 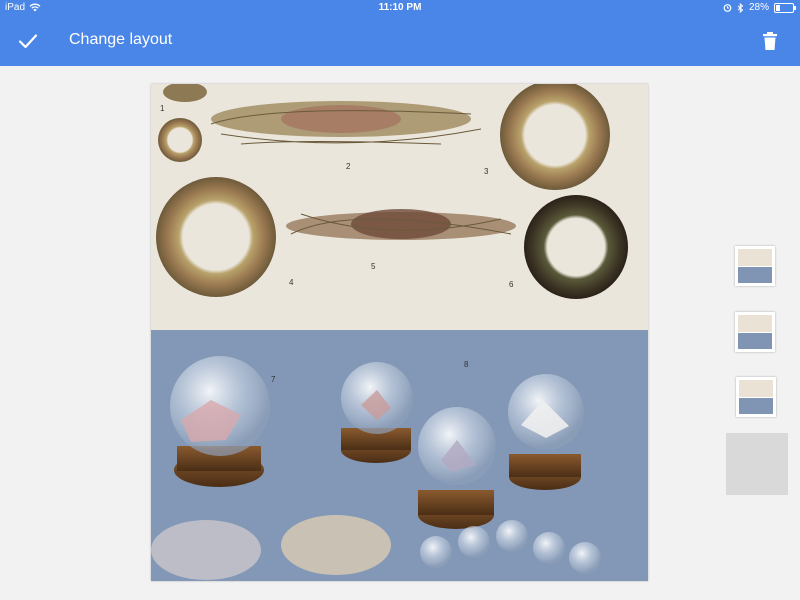 What do you see at coordinates (756, 406) in the screenshot?
I see `layout-option-3-bottom` at bounding box center [756, 406].